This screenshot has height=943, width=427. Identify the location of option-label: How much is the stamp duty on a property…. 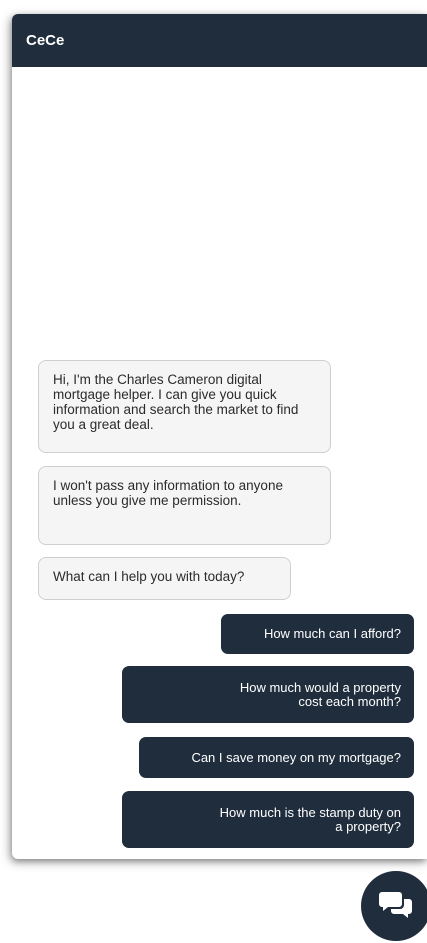
(310, 819).